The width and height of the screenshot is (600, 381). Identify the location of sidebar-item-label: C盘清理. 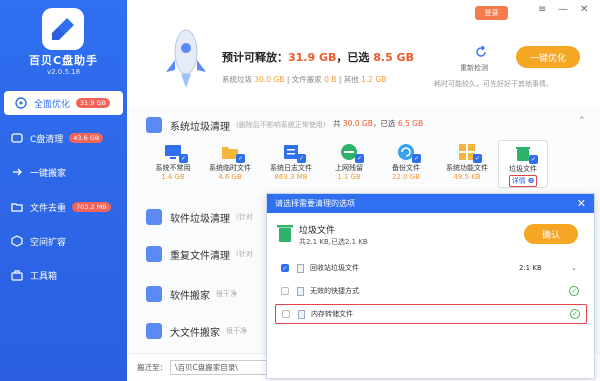
(47, 139).